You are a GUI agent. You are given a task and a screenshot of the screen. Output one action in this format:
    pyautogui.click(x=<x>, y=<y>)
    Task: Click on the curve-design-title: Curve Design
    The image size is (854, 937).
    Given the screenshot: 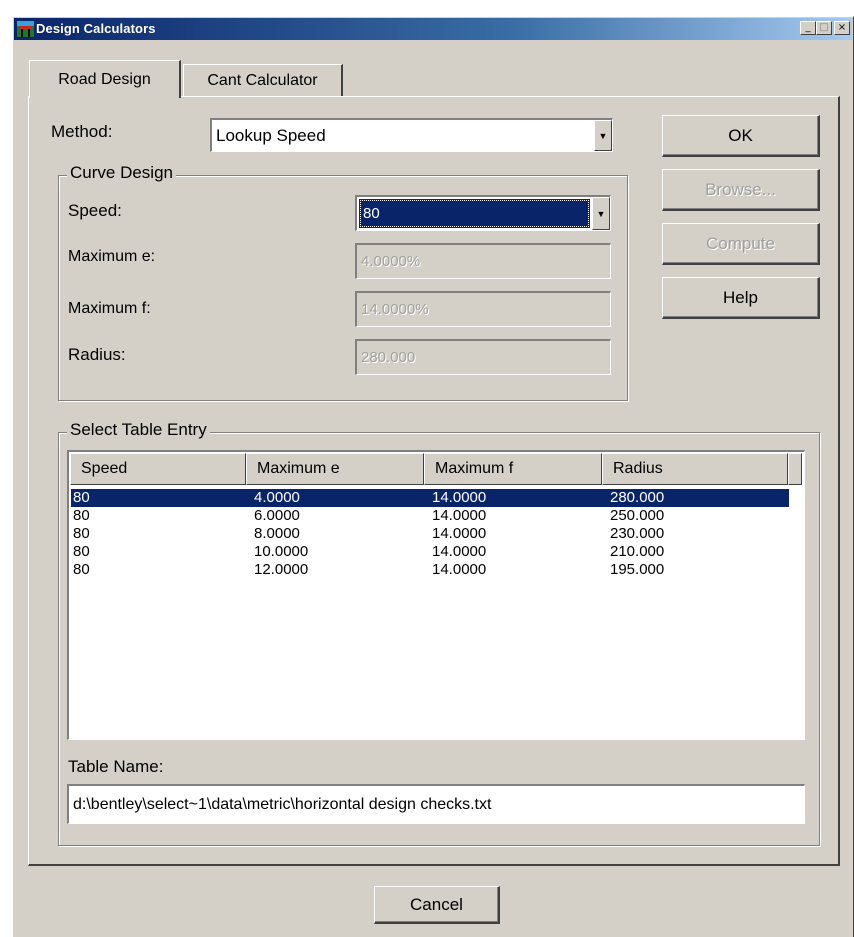 What is the action you would take?
    pyautogui.click(x=121, y=173)
    